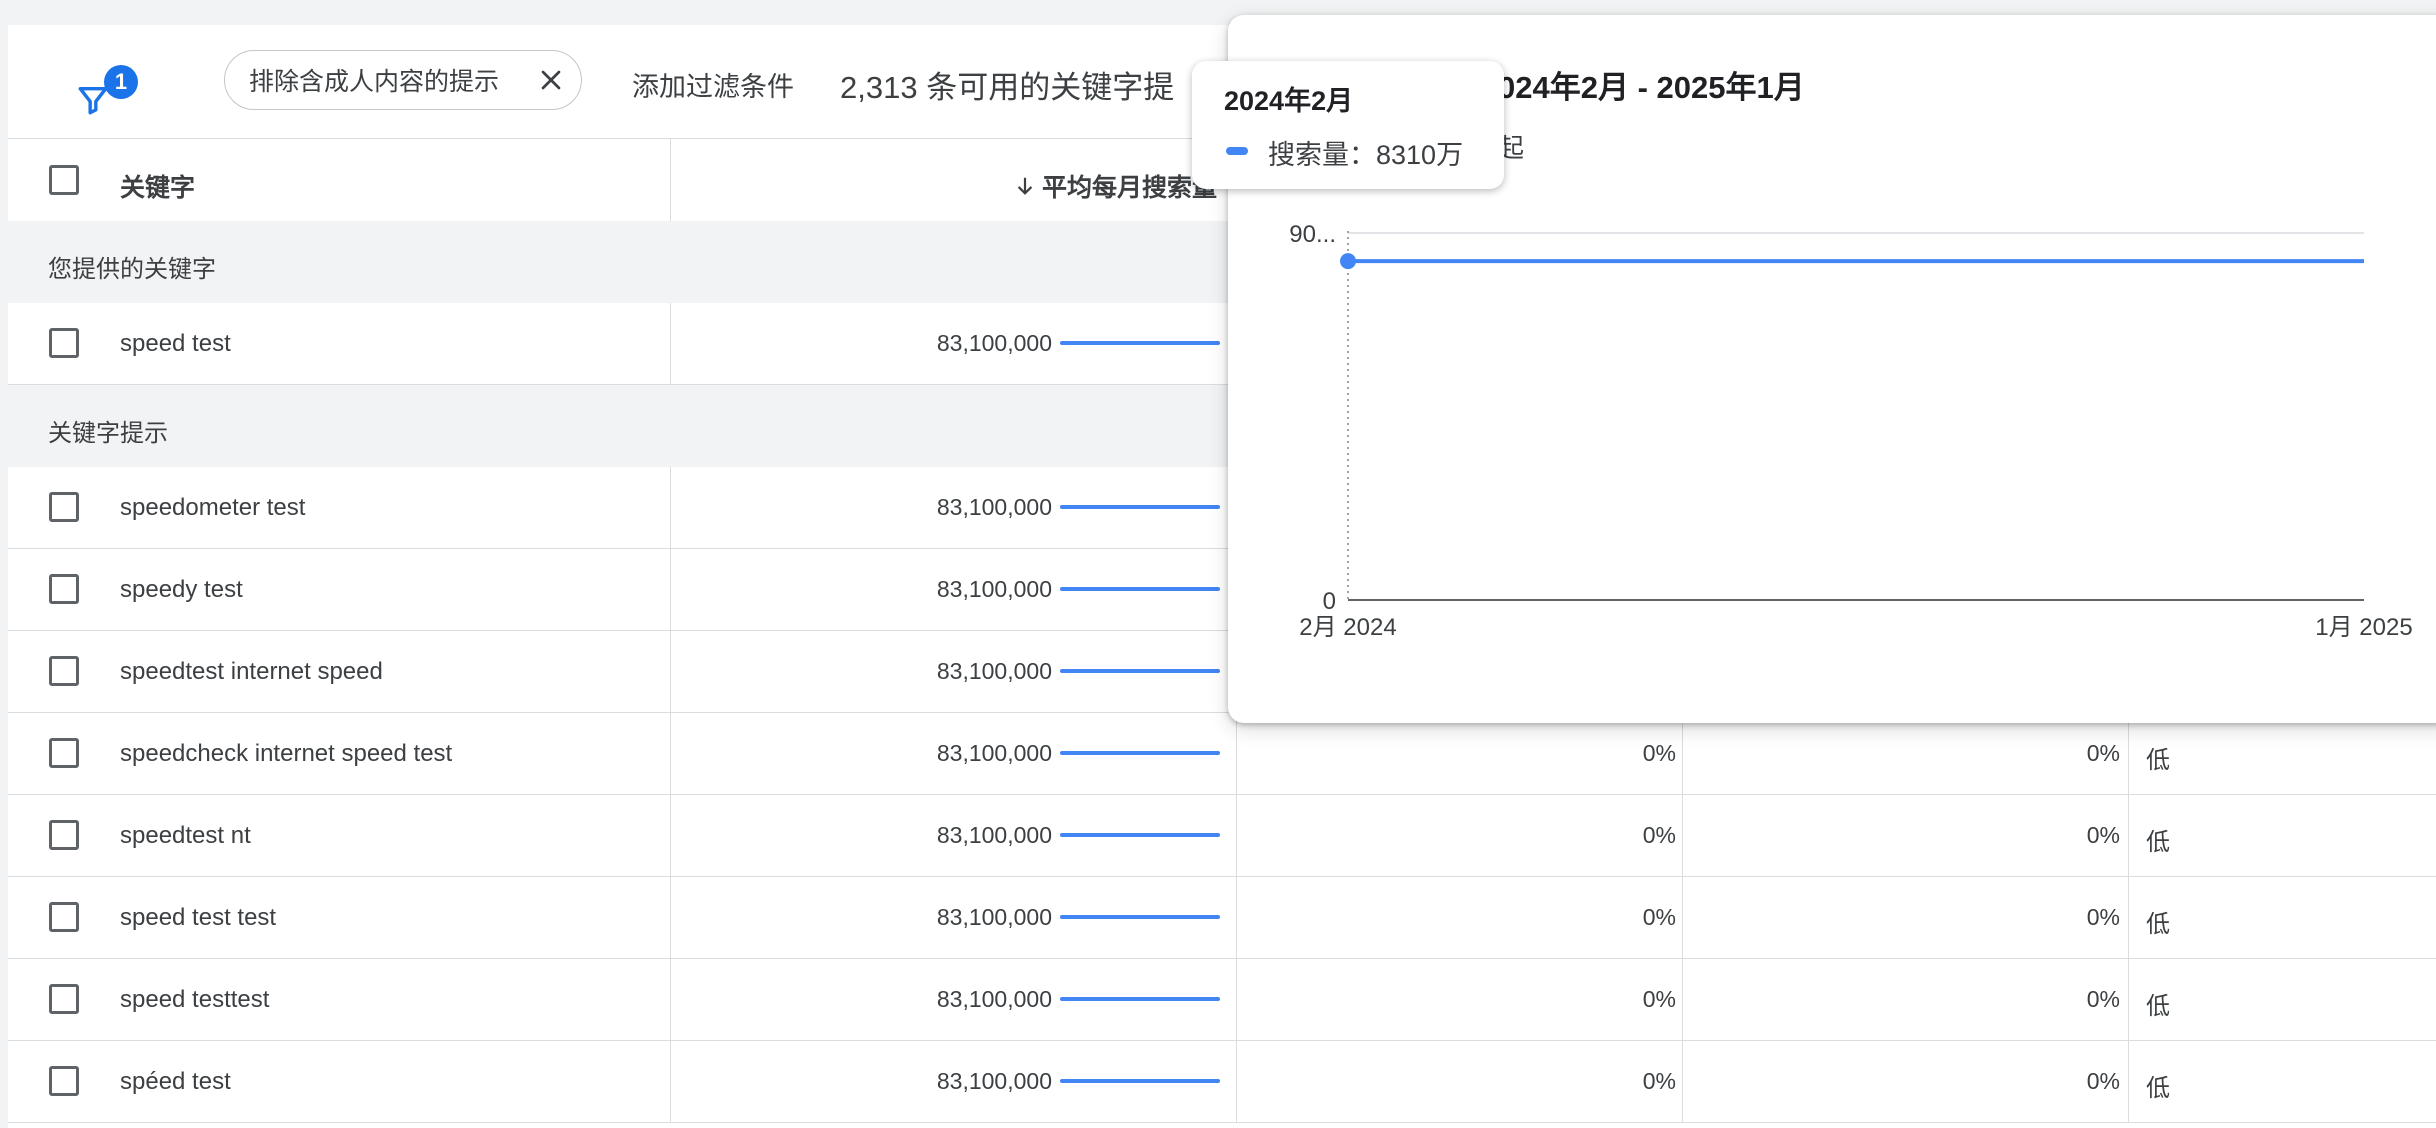  I want to click on keyword-cell: speed test test, so click(198, 917).